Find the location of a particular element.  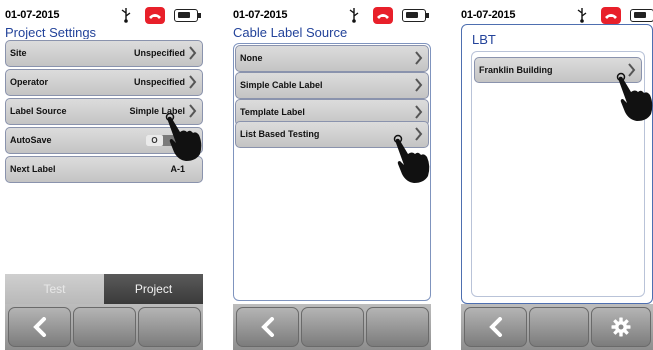

row-label: List Based Testing is located at coordinates (280, 134).